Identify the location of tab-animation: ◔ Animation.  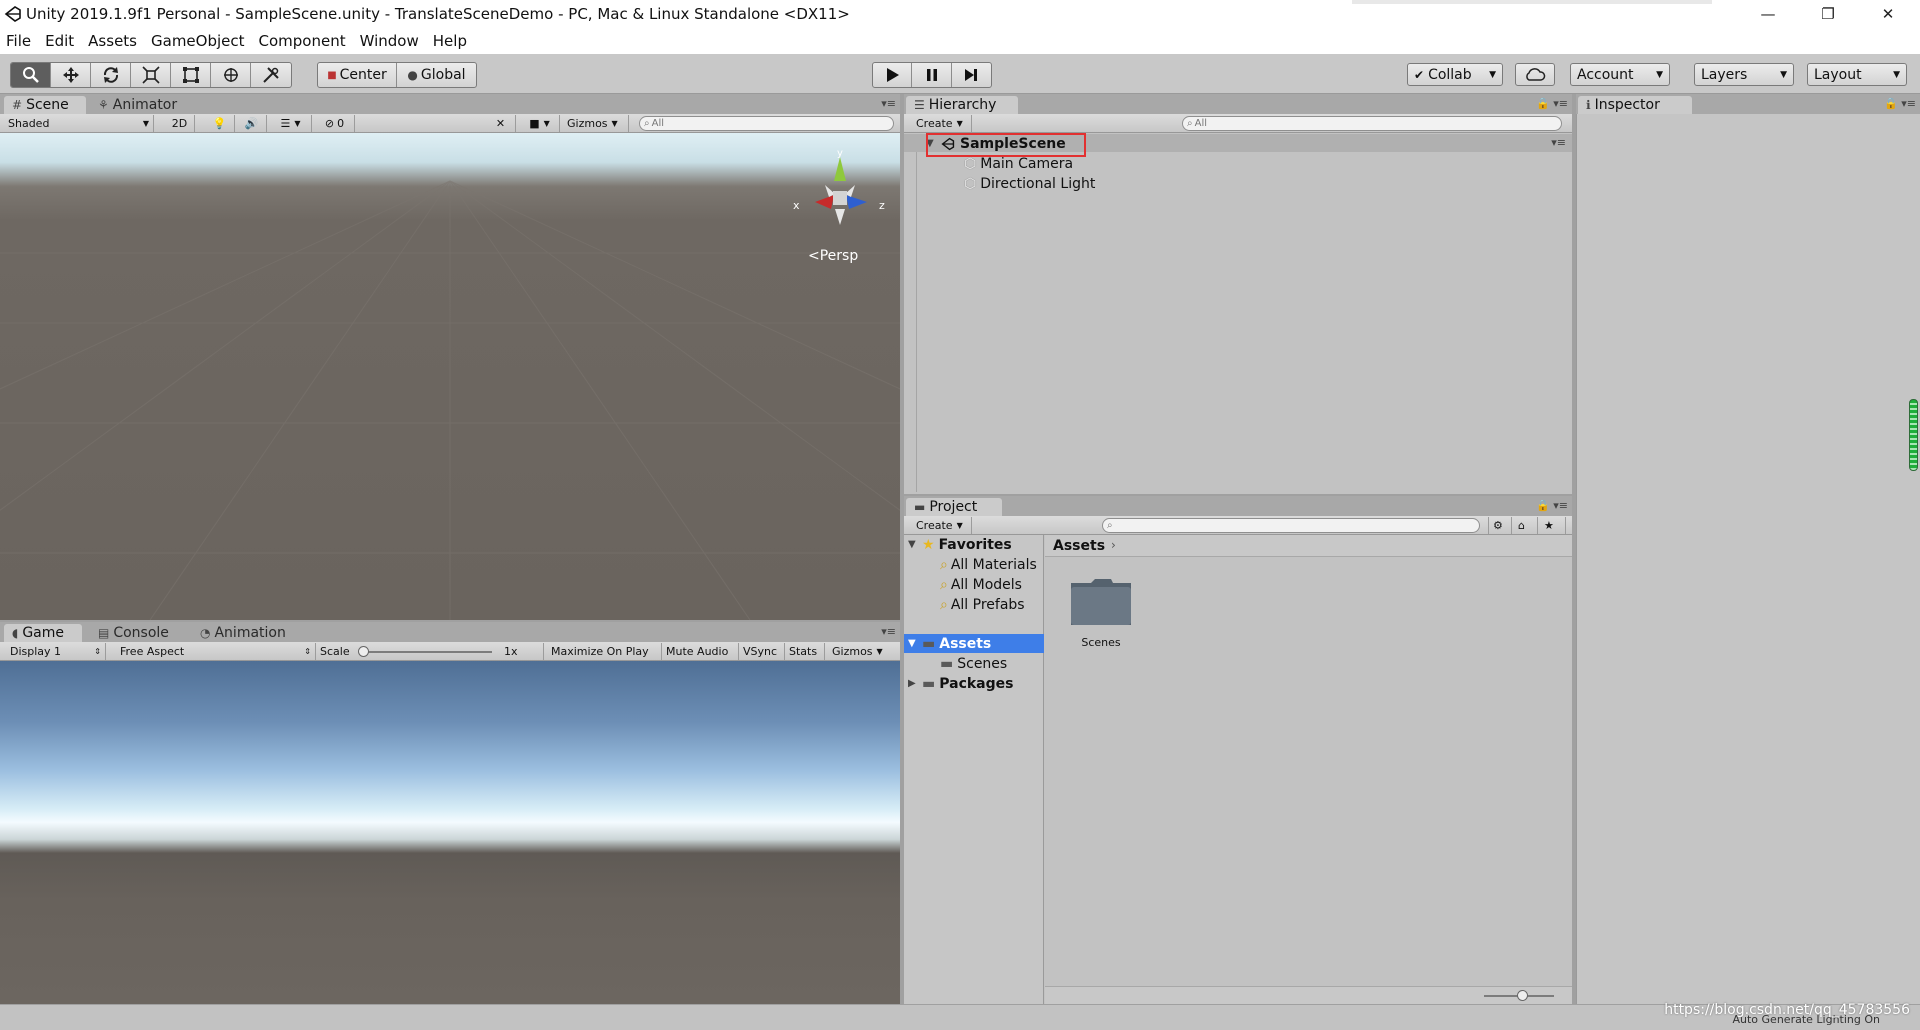
(248, 633).